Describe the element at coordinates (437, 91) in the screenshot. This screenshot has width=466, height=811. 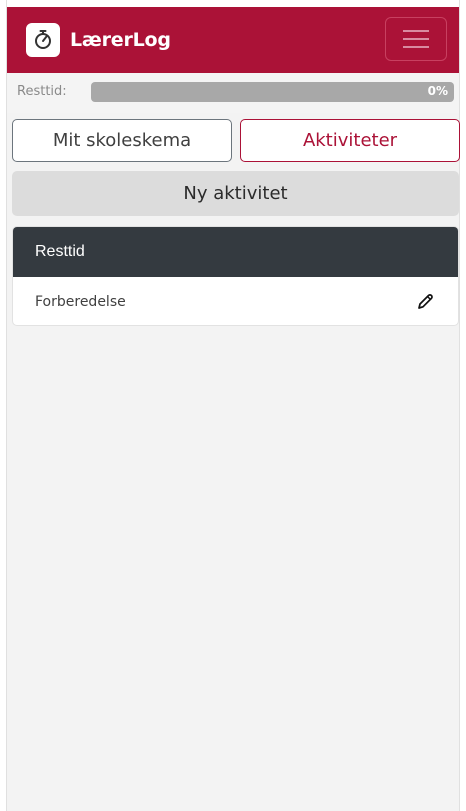
I see `remaining-time-percent: 0%` at that location.